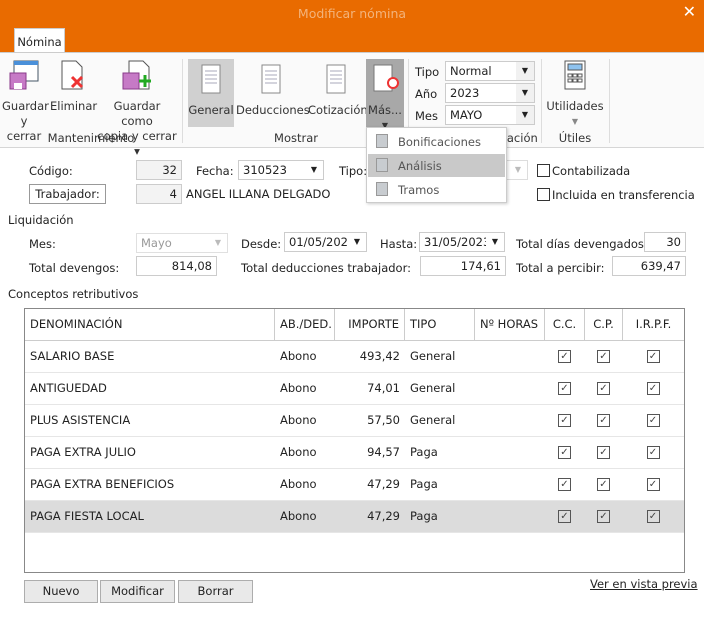 This screenshot has height=636, width=704. Describe the element at coordinates (68, 388) in the screenshot. I see `table-cell: ANTIGUEDAD` at that location.